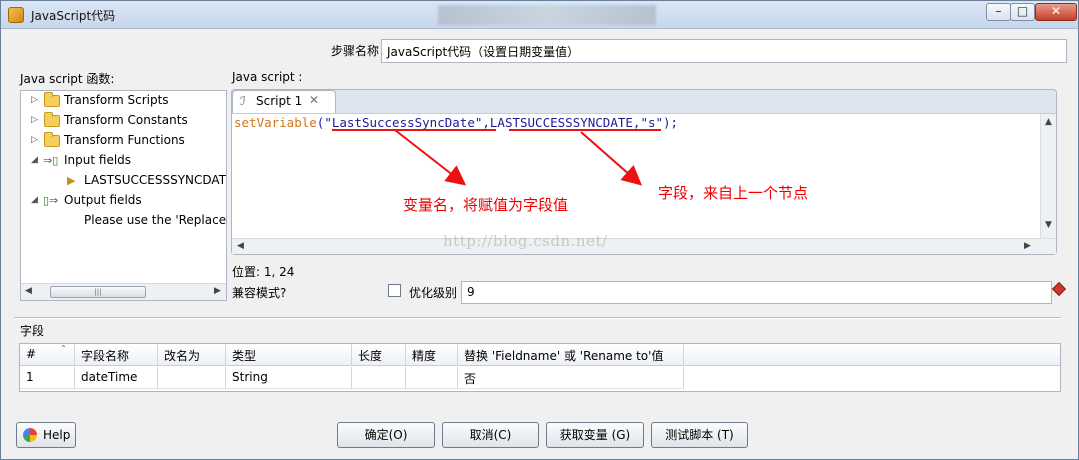 The image size is (1079, 460). I want to click on help-button: Help, so click(46, 435).